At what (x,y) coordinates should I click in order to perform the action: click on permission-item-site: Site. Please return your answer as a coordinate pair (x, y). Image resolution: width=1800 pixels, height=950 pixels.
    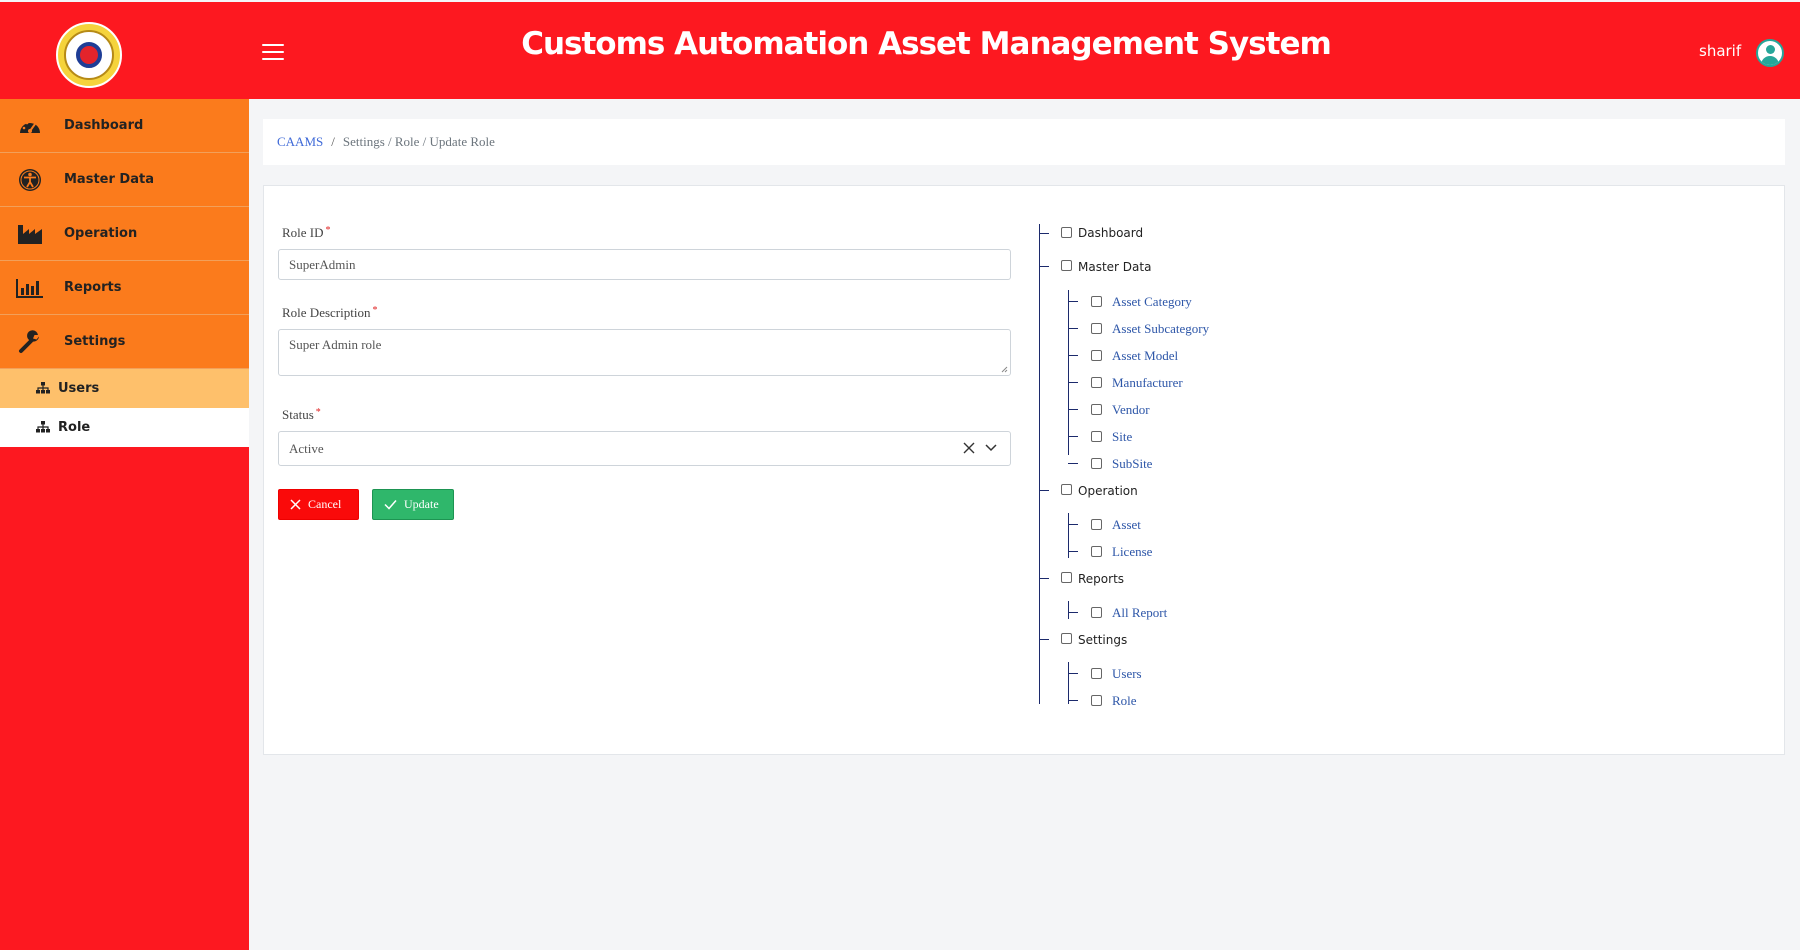
    Looking at the image, I should click on (1122, 437).